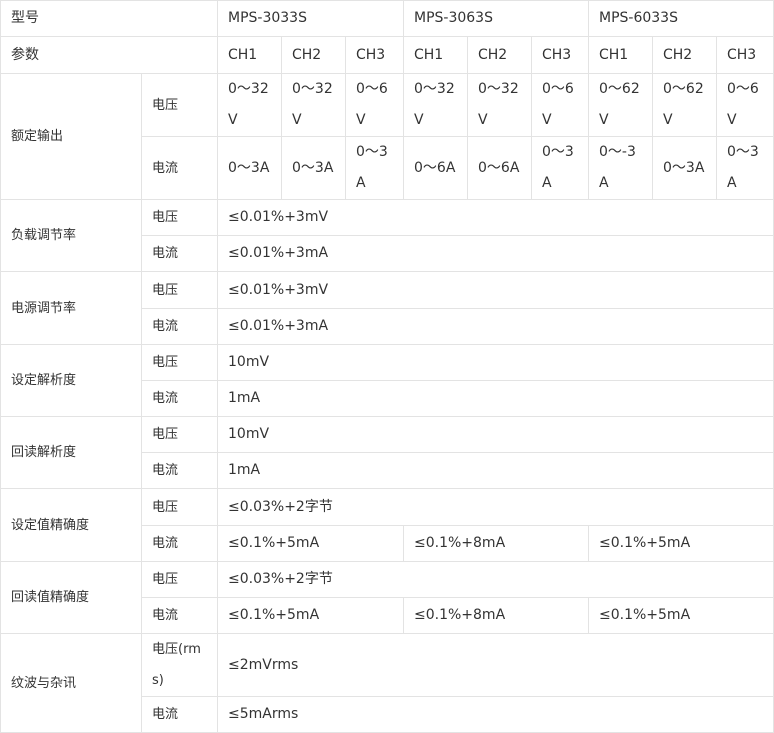 This screenshot has width=774, height=733. Describe the element at coordinates (71, 136) in the screenshot. I see `row-label-rated-output: 额定输出` at that location.